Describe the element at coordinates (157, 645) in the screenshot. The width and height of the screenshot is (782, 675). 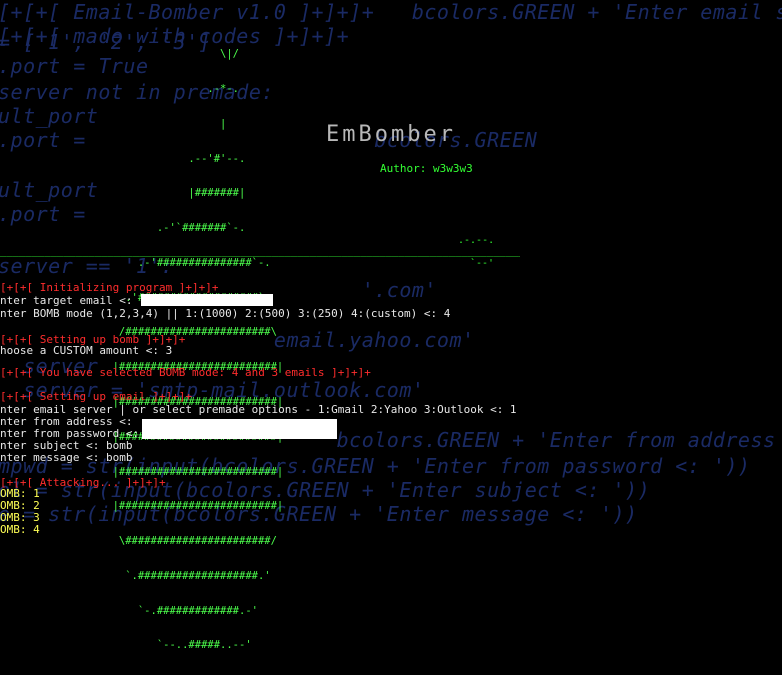
I see `ascii-row: `--..#####..--'` at that location.